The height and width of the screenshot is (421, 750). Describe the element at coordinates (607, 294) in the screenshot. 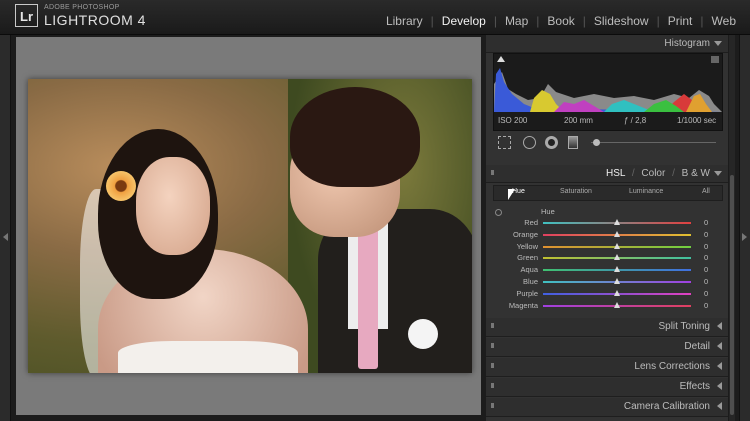

I see `hue-row-purple: Purple 0` at that location.